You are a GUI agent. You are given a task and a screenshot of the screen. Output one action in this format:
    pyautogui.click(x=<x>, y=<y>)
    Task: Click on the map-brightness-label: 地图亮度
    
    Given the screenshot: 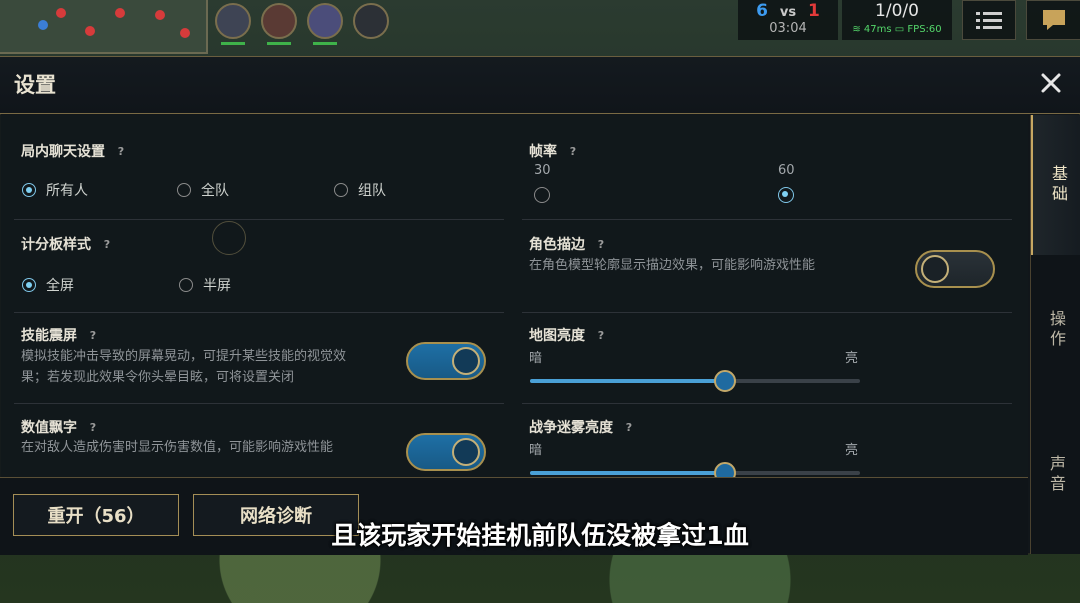 What is the action you would take?
    pyautogui.click(x=557, y=336)
    